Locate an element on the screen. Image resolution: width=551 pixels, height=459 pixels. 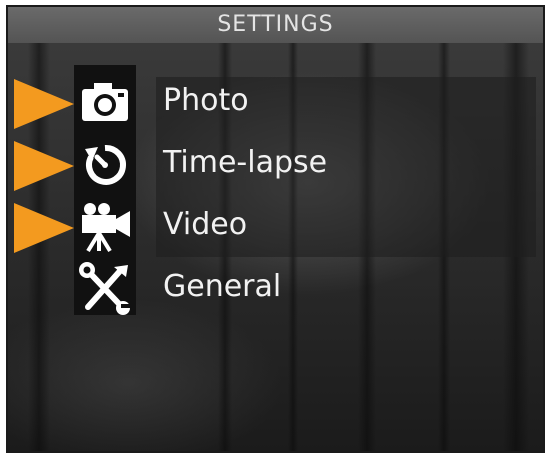
tools-icon is located at coordinates (105, 288).